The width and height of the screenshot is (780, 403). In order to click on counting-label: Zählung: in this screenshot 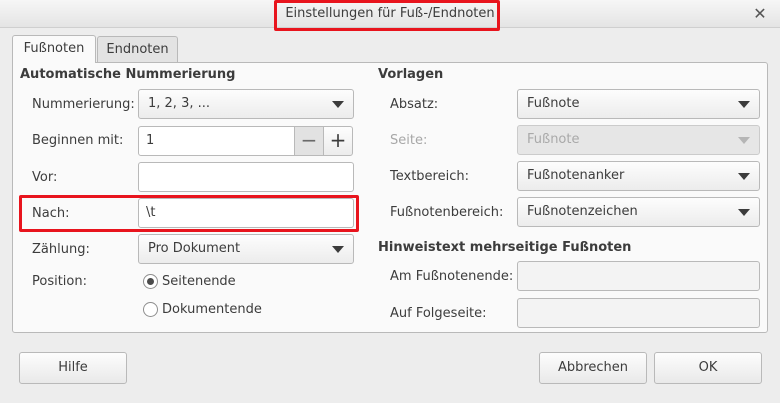, I will do `click(61, 249)`.